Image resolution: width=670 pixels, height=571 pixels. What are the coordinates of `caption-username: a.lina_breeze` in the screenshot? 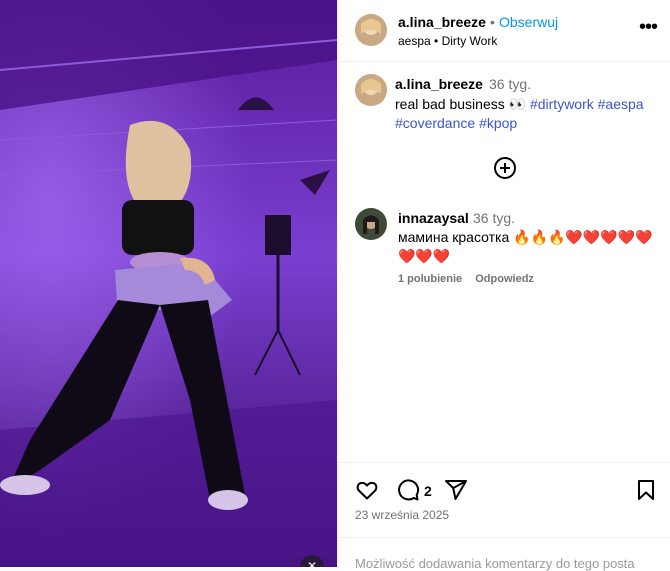 It's located at (439, 84).